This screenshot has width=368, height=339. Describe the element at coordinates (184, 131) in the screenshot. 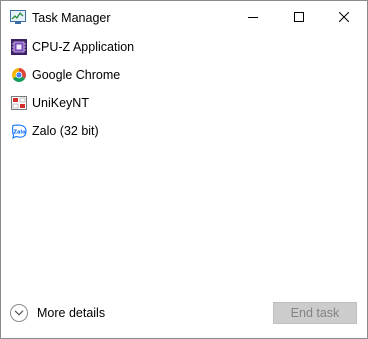

I see `list-item-zalo: Zalo Zalo (32 bit)` at that location.